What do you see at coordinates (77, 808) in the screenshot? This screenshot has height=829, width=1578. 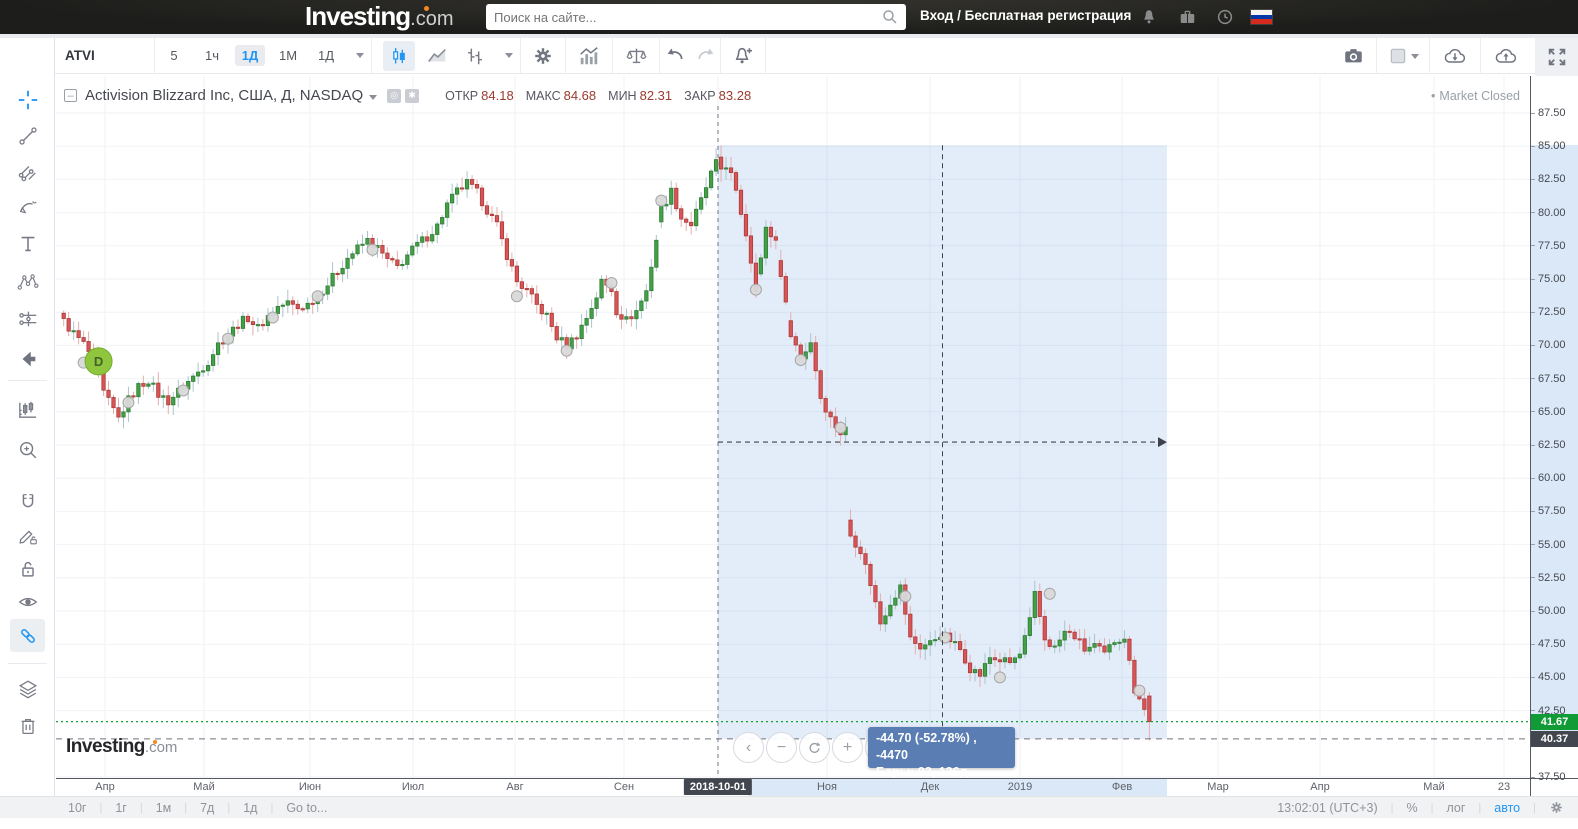 I see `range-10y: 10г` at bounding box center [77, 808].